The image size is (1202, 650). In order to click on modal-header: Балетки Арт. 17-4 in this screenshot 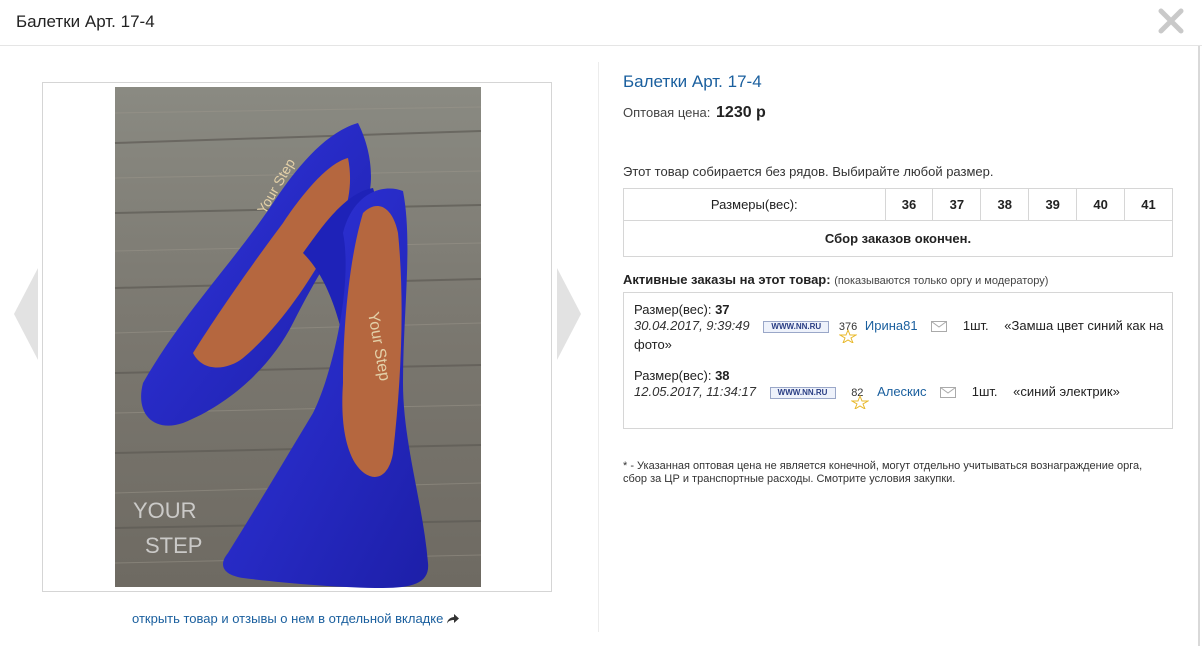, I will do `click(601, 23)`.